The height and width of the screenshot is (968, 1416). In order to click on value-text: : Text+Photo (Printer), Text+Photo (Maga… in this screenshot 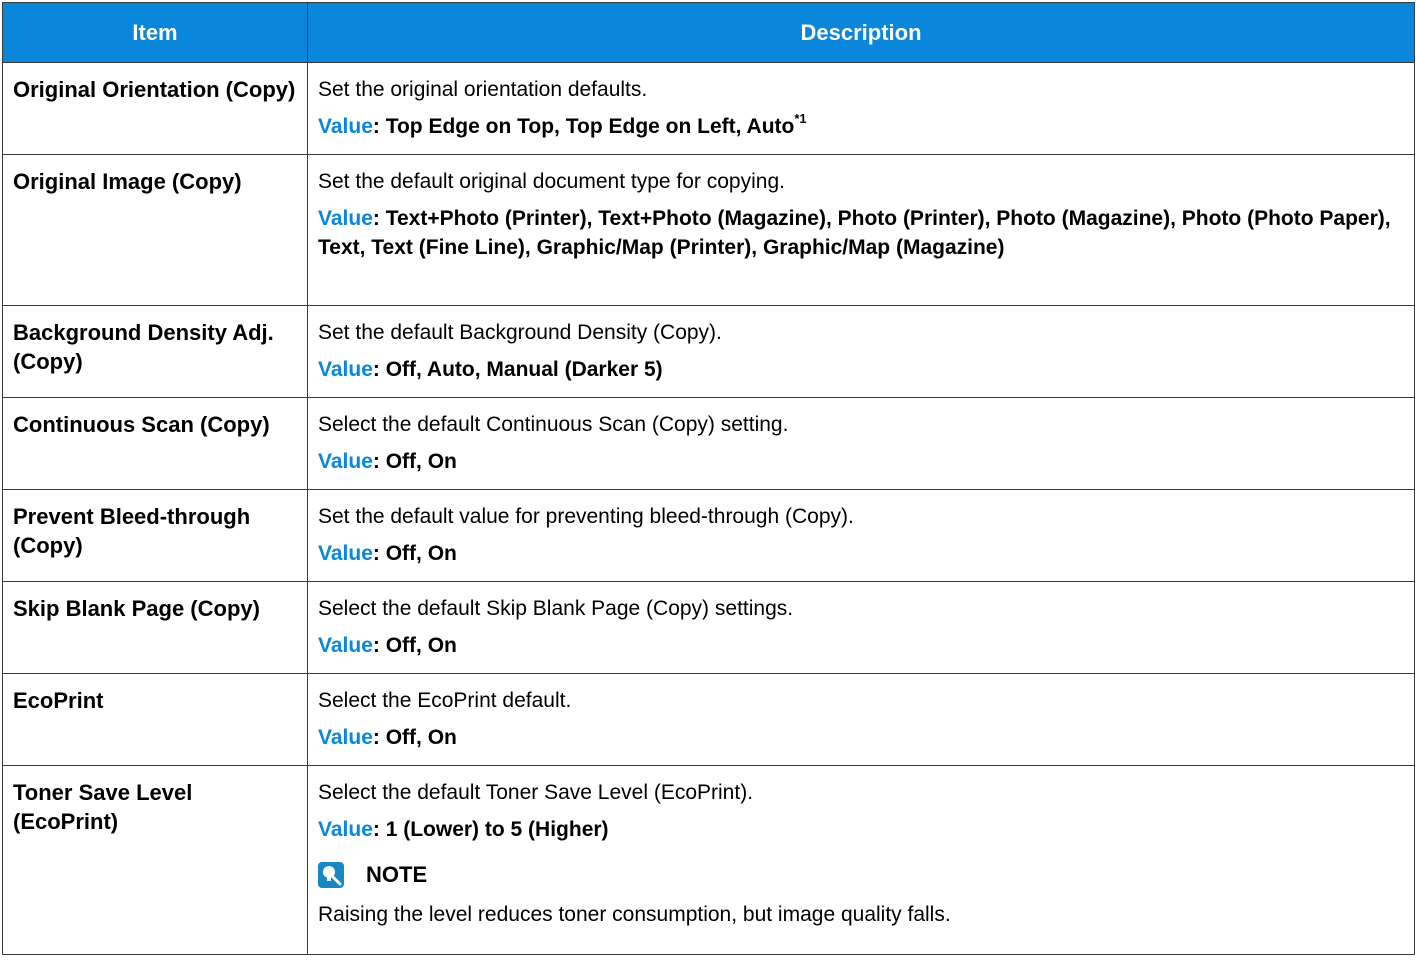, I will do `click(854, 233)`.